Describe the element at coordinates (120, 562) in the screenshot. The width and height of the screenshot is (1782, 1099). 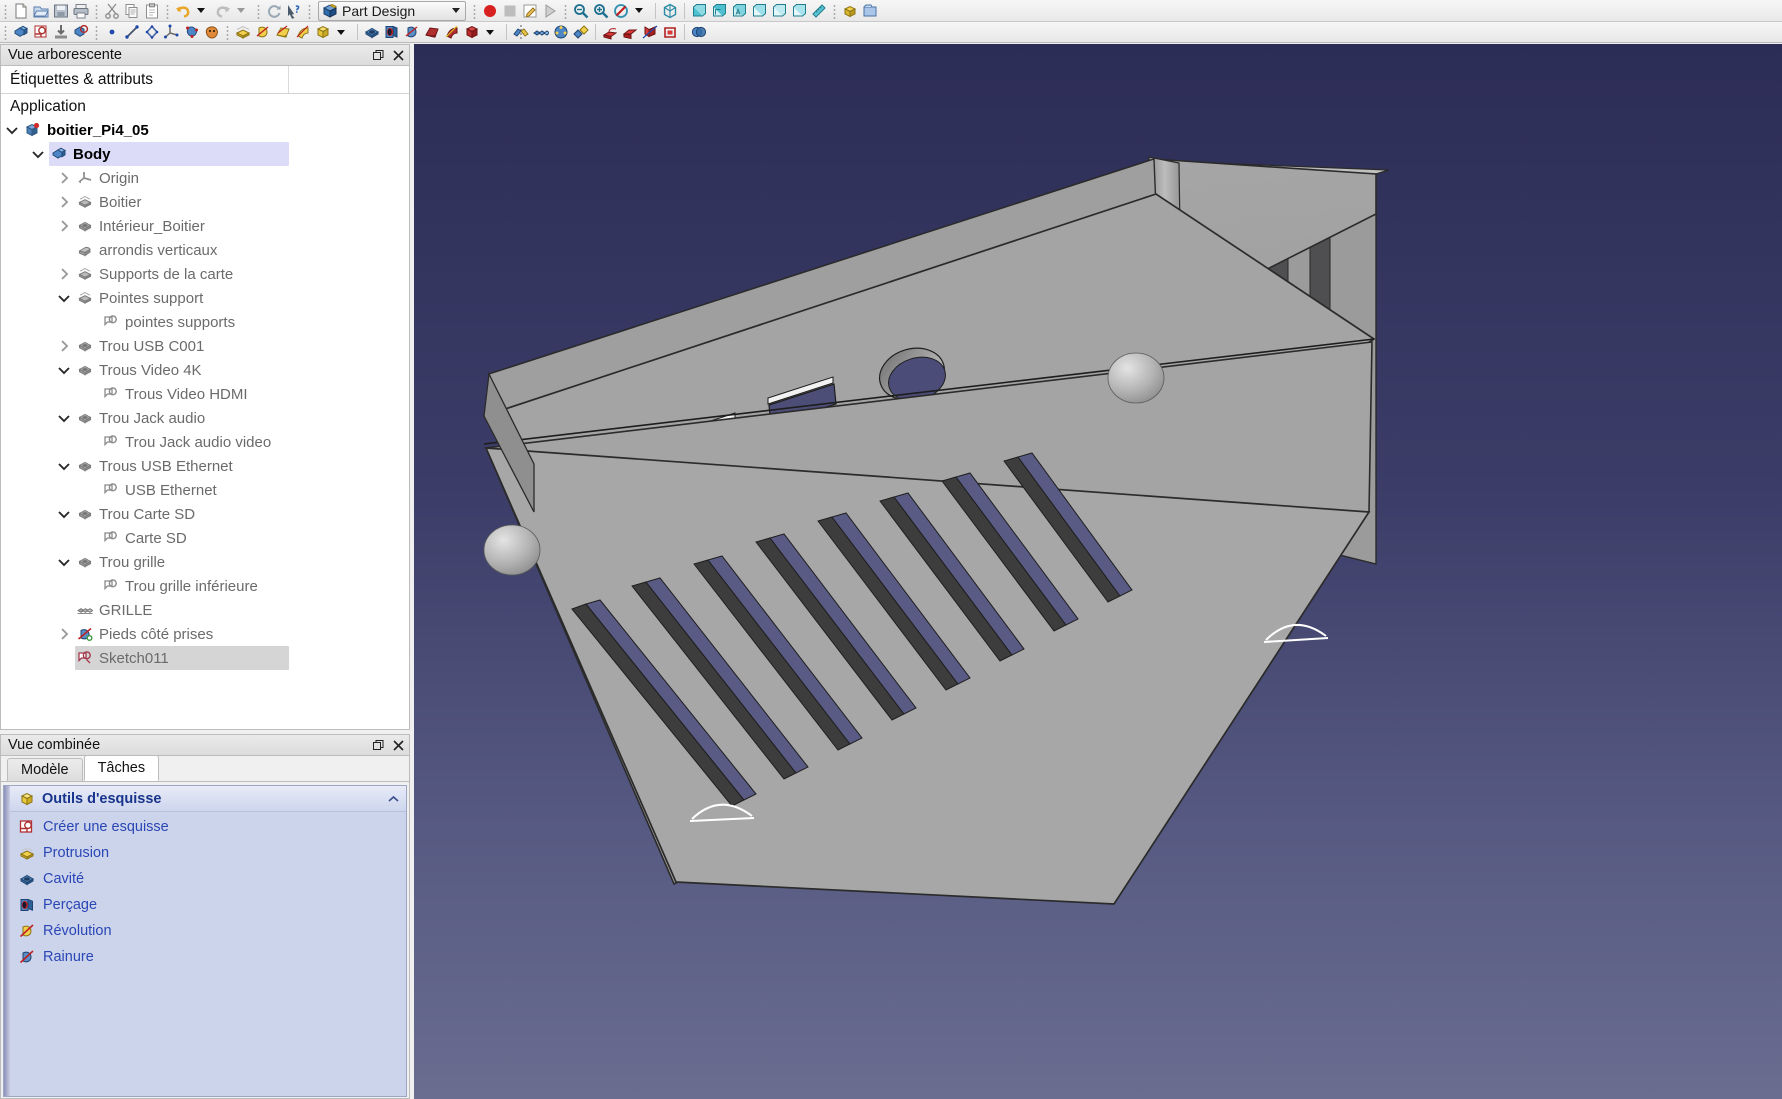
I see `tree-item-row: Trou grille` at that location.